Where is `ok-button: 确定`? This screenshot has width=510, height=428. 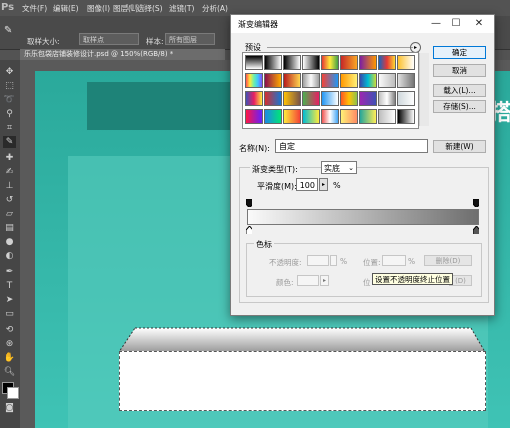 ok-button: 确定 is located at coordinates (459, 52).